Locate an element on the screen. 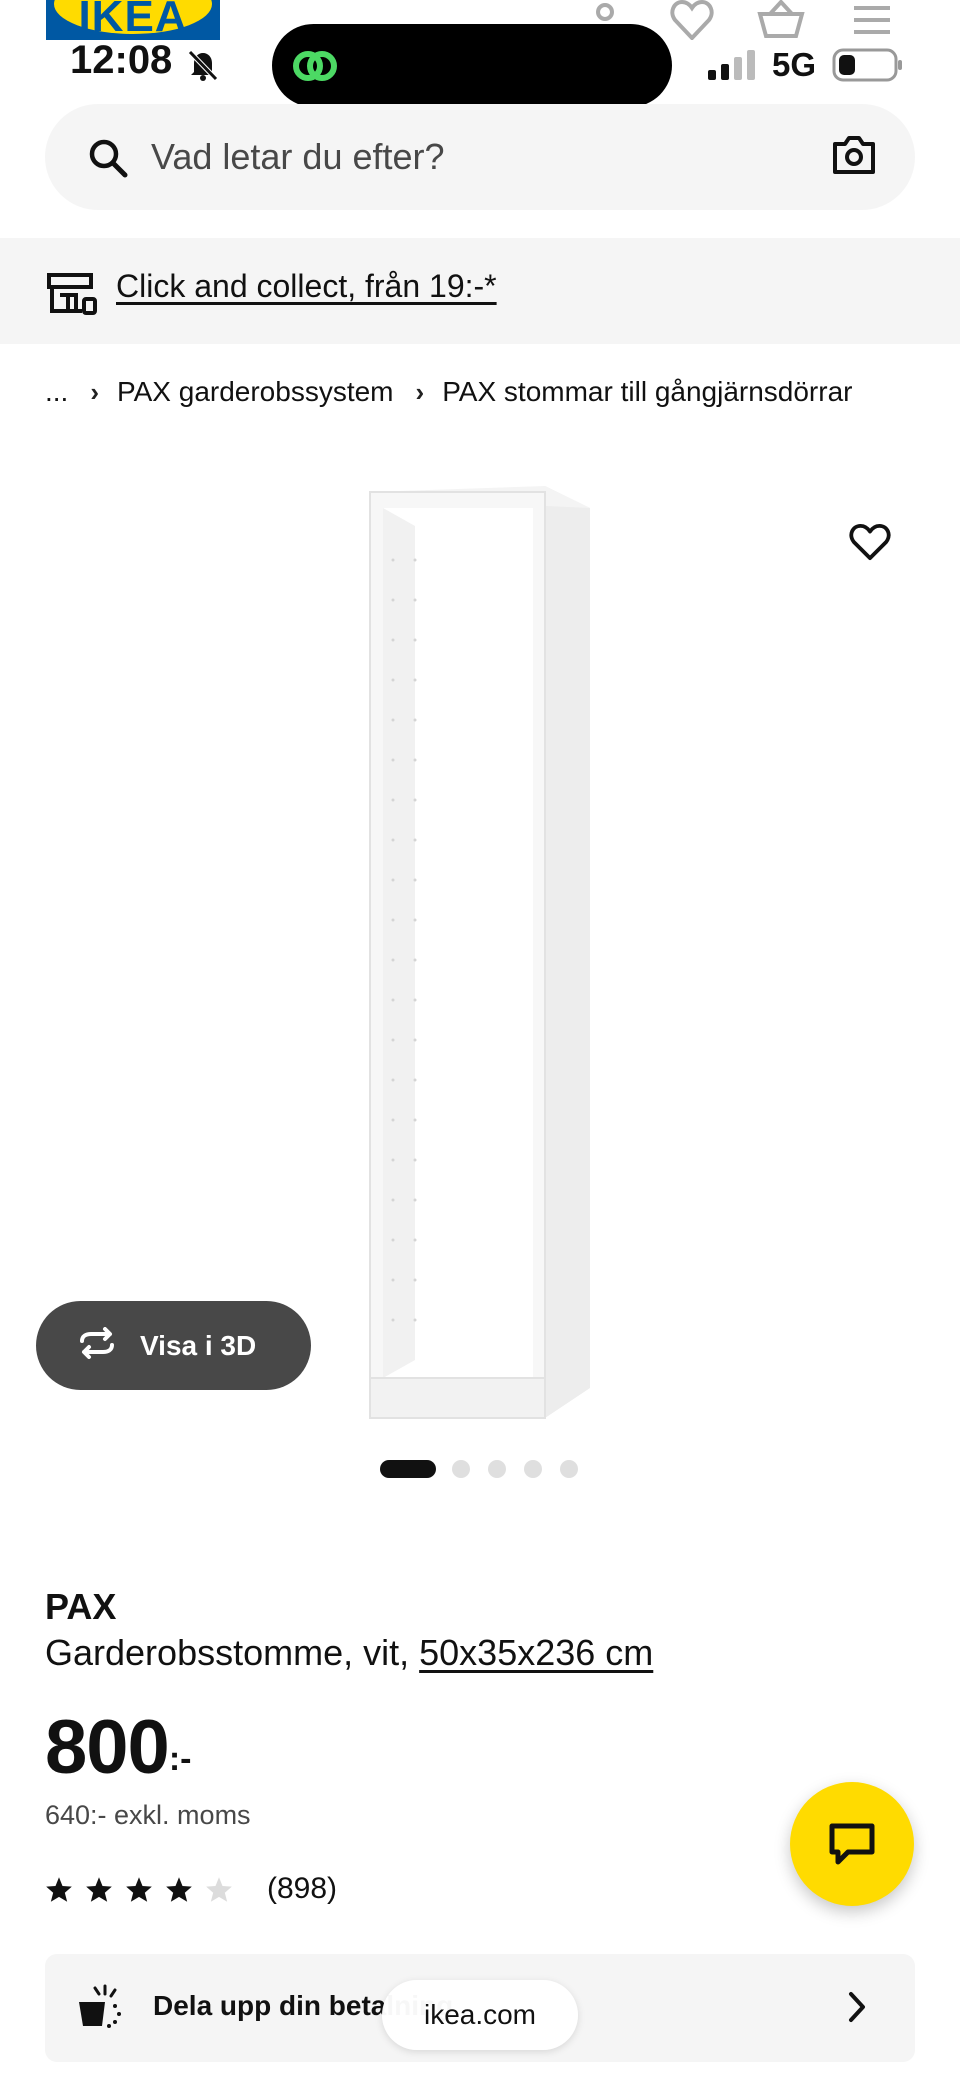  product-type: Garderobsstomme, vit, is located at coordinates (227, 1652).